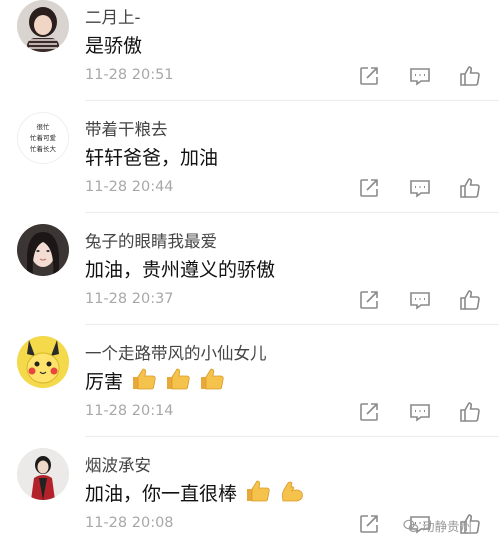 This screenshot has width=499, height=560. What do you see at coordinates (43, 148) in the screenshot?
I see `avatar-text-line: 忙着长大` at bounding box center [43, 148].